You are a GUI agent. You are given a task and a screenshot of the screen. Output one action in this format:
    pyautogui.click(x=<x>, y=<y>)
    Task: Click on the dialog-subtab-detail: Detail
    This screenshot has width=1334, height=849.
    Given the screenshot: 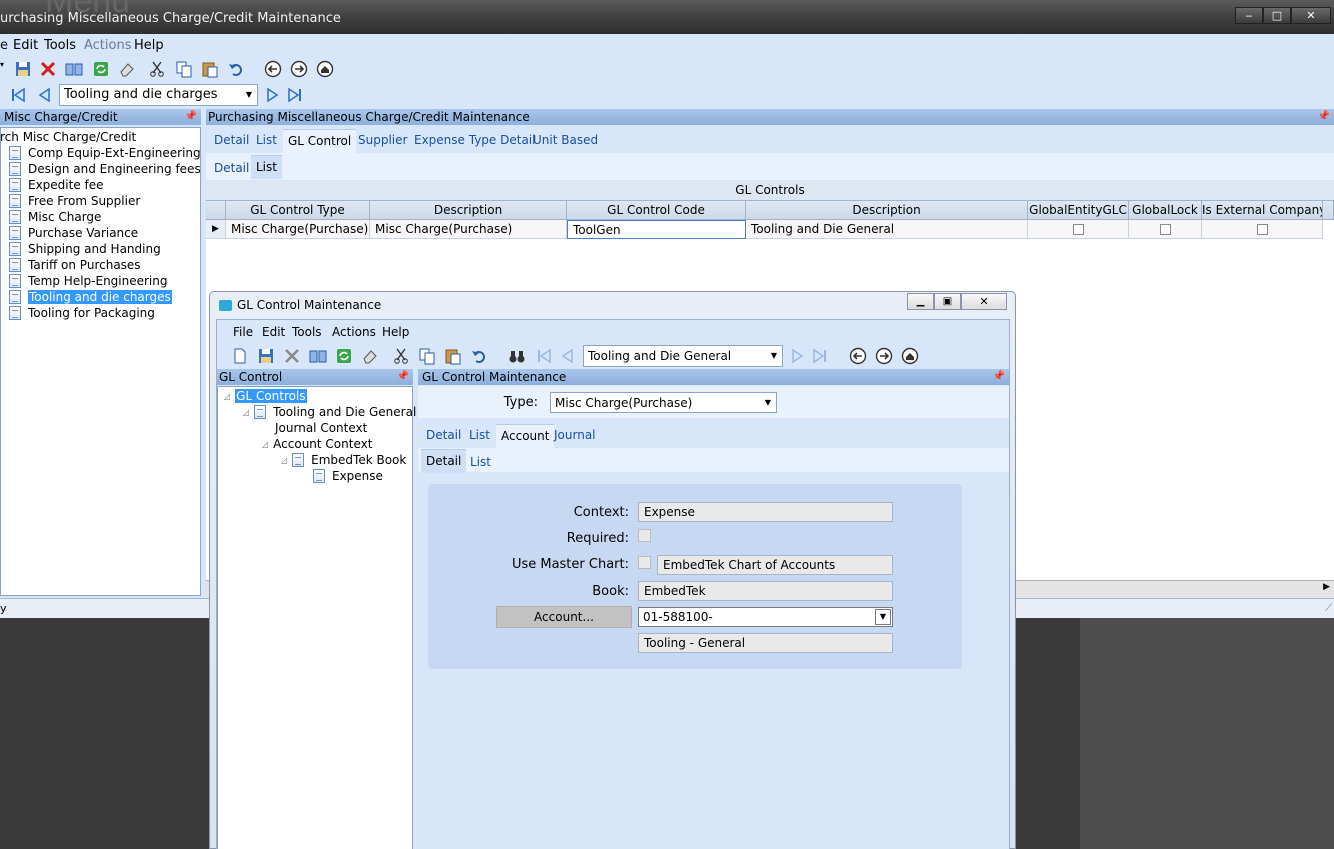 What is the action you would take?
    pyautogui.click(x=444, y=461)
    